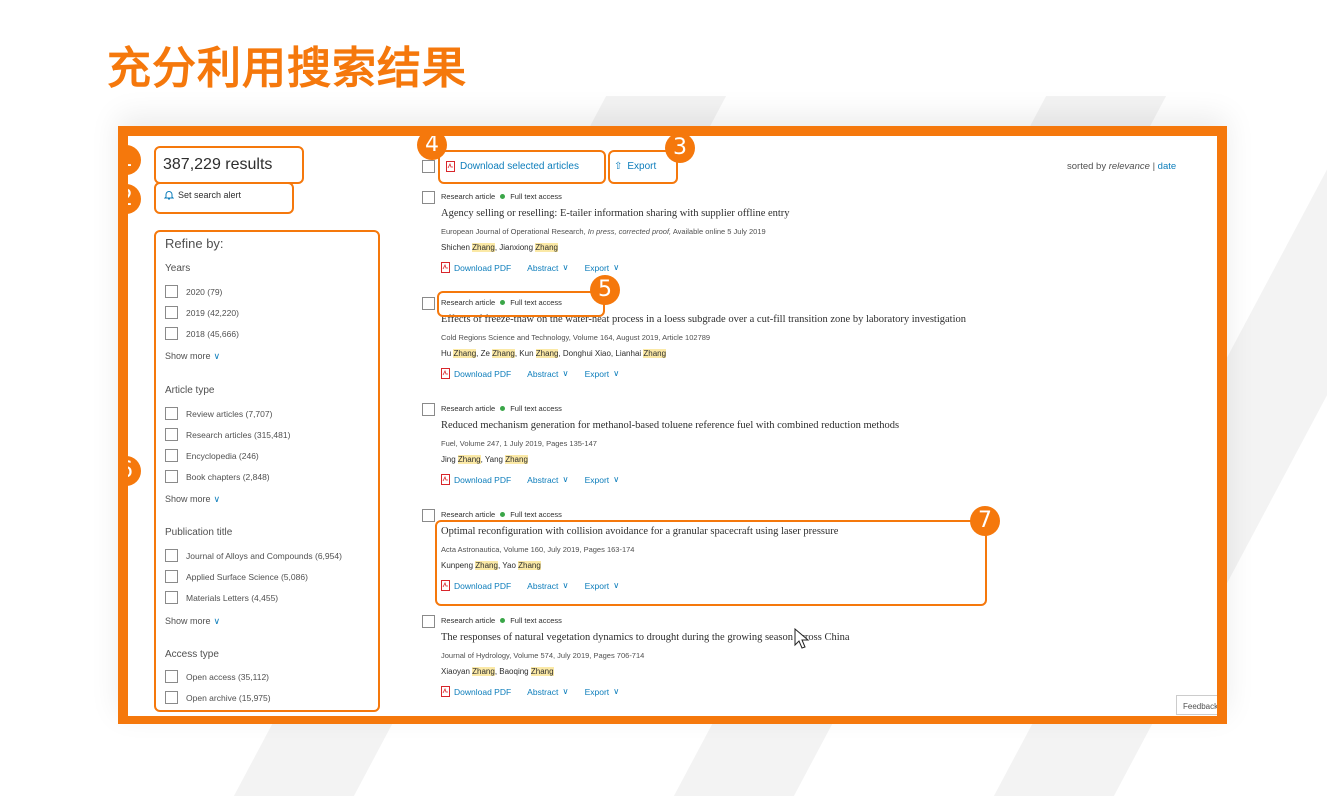  Describe the element at coordinates (493, 459) in the screenshot. I see `author-text: , Yang` at that location.